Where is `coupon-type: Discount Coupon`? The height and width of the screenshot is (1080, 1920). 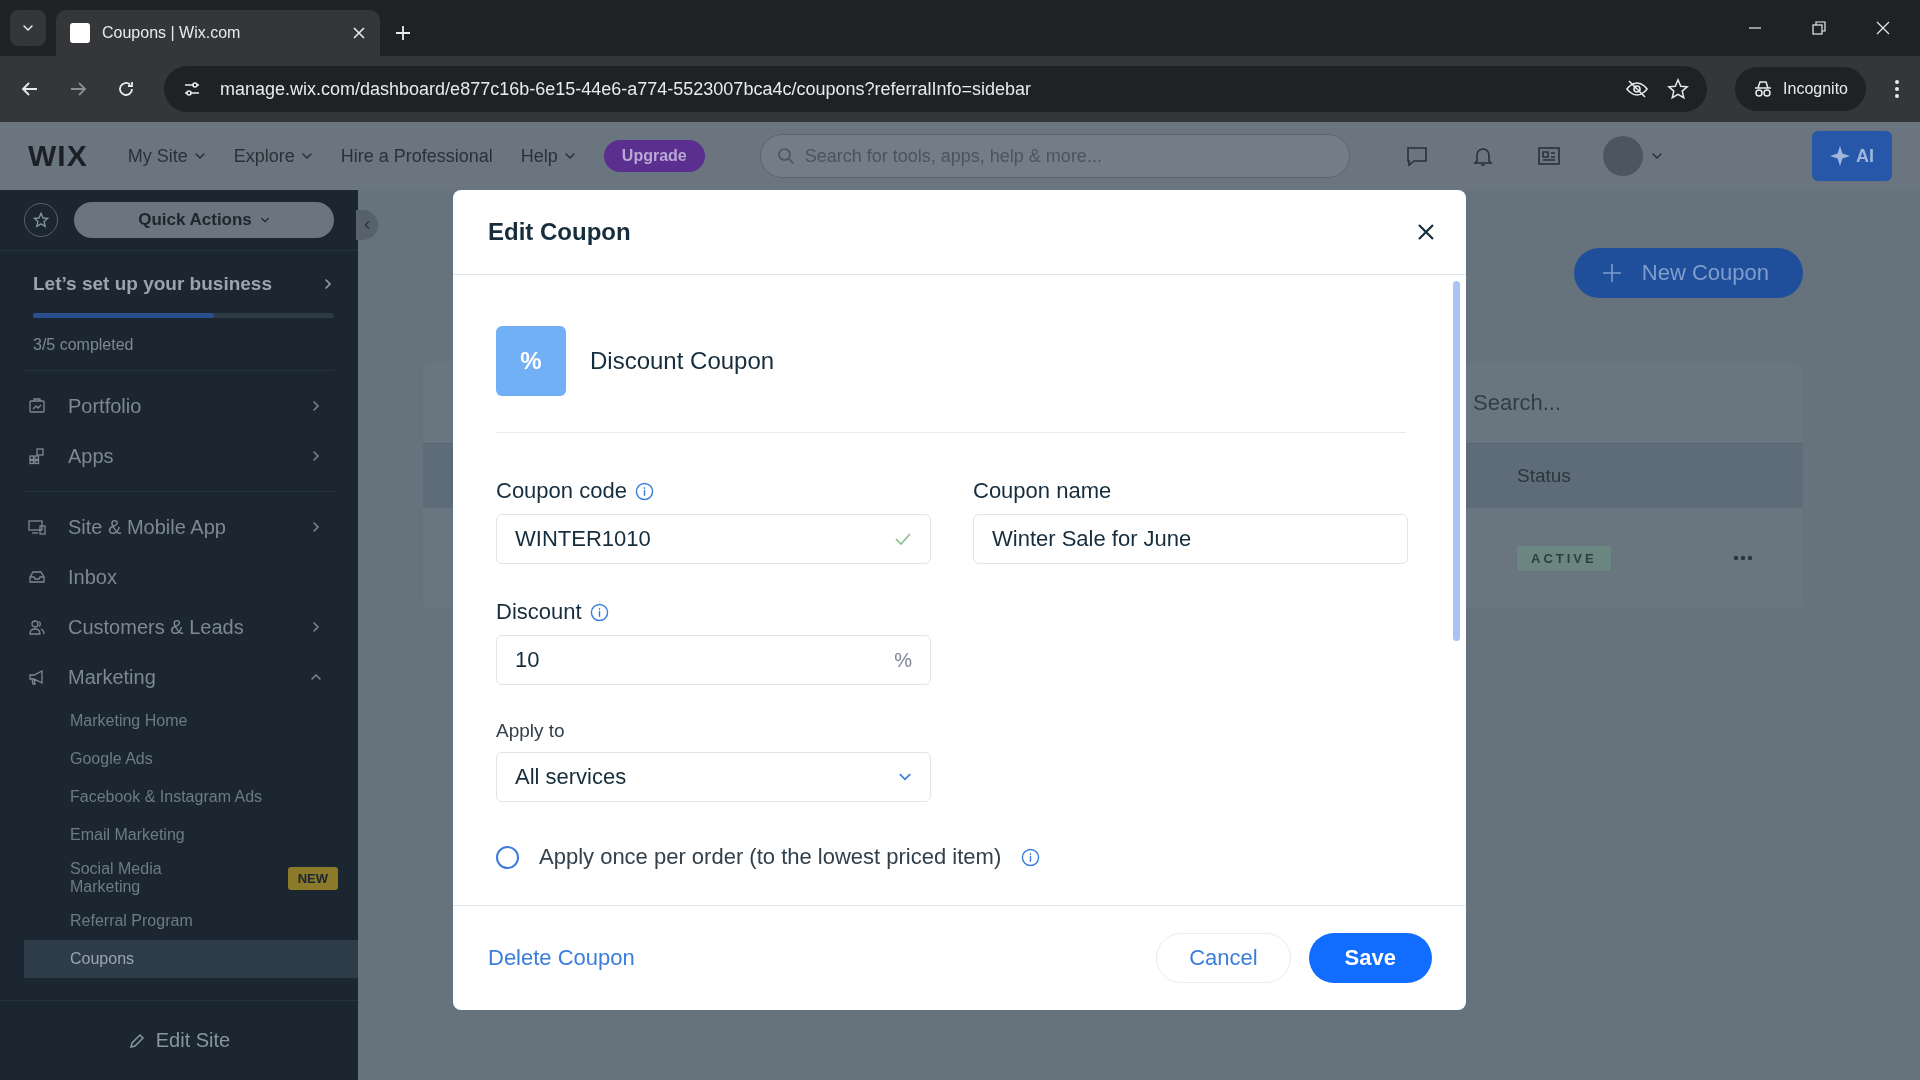 coupon-type: Discount Coupon is located at coordinates (682, 361).